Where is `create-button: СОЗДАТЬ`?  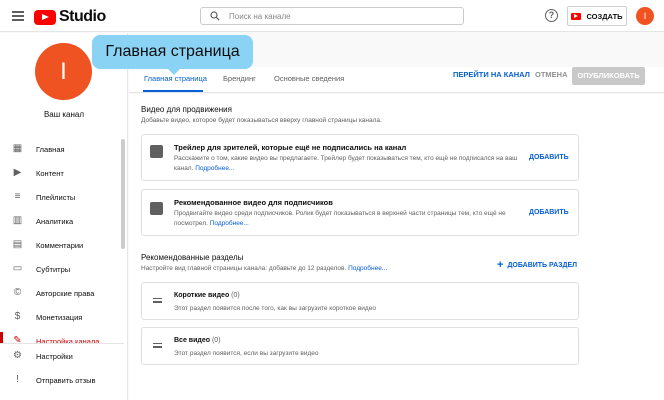 create-button: СОЗДАТЬ is located at coordinates (597, 16).